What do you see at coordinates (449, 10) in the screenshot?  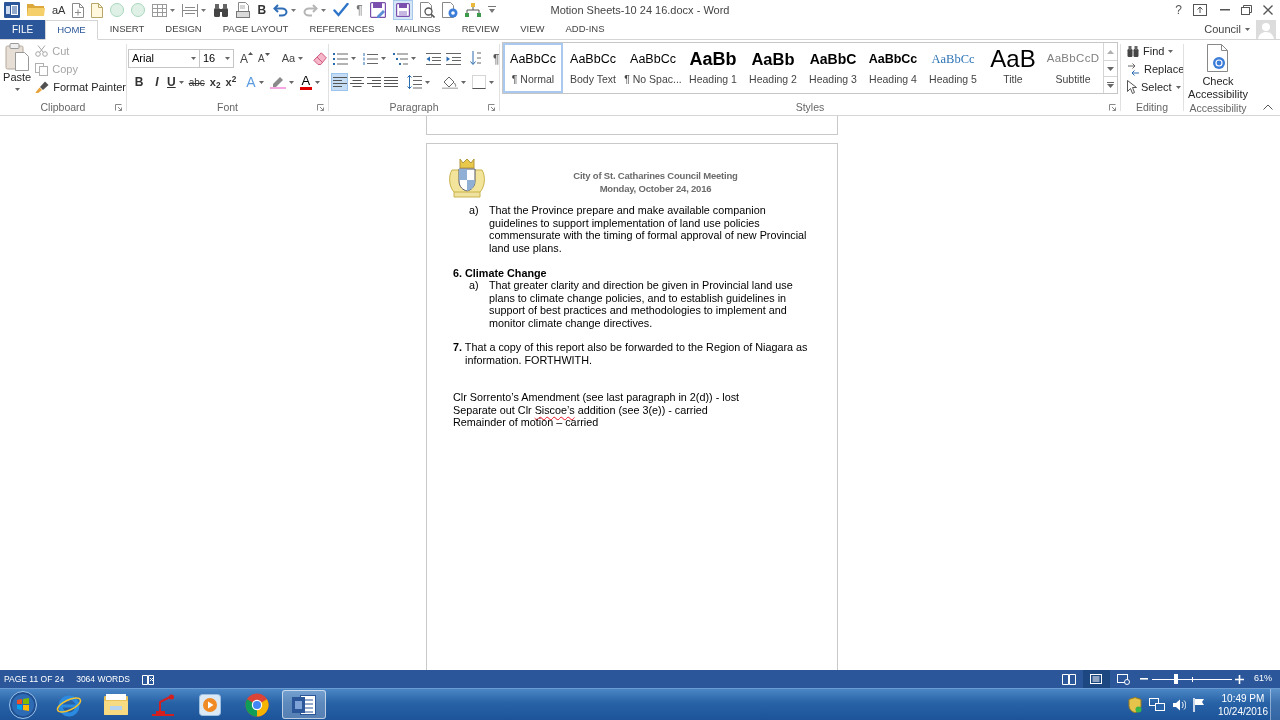 I see `page-circle-icon` at bounding box center [449, 10].